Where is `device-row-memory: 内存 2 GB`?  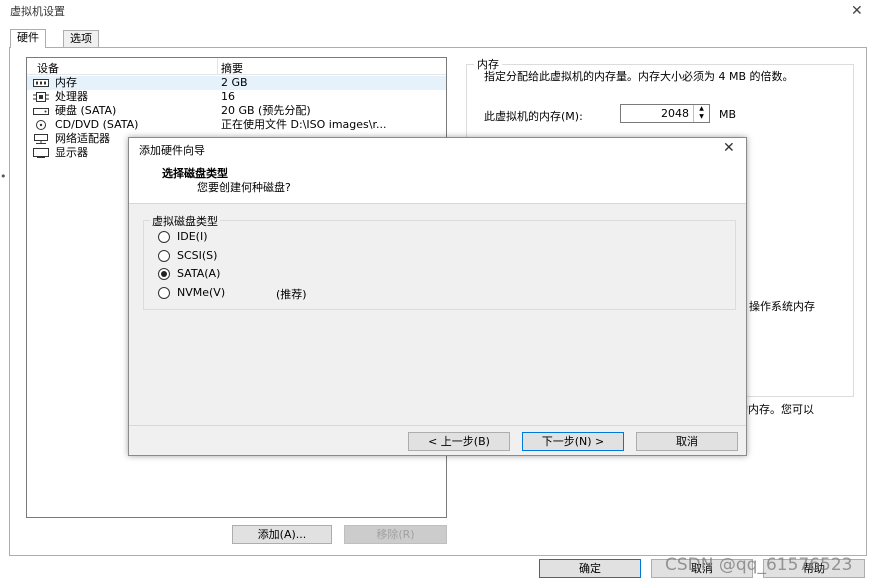 device-row-memory: 内存 2 GB is located at coordinates (236, 83).